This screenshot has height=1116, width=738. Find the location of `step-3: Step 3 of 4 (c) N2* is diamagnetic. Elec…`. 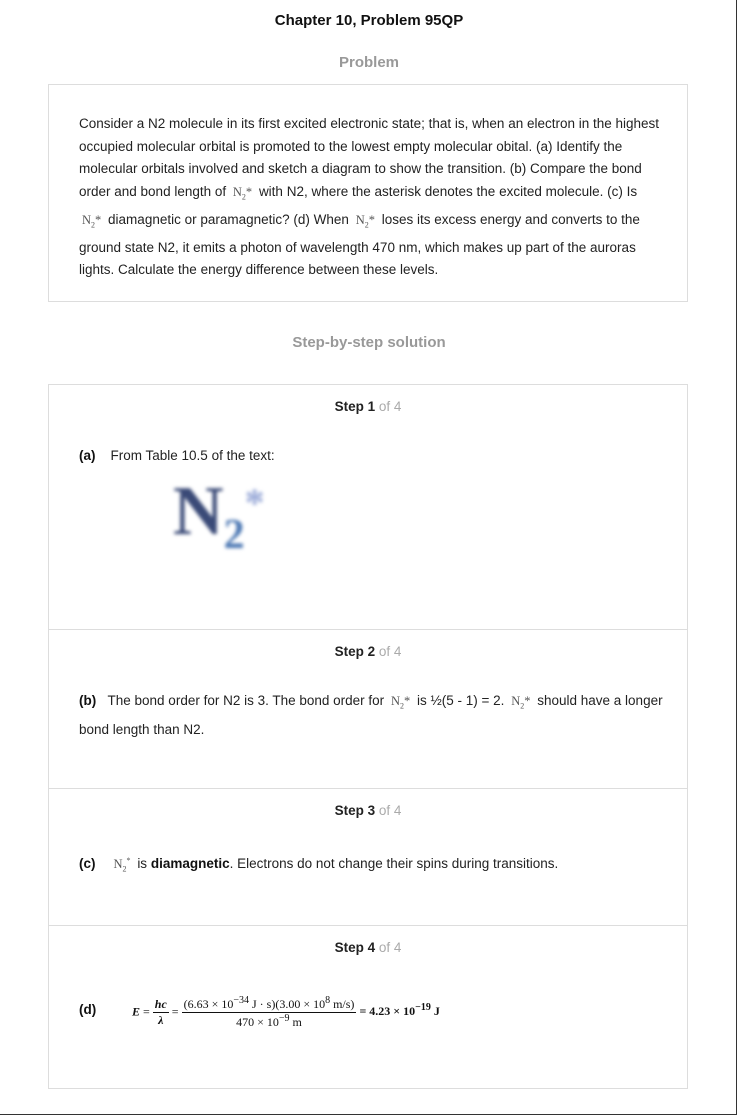

step-3: Step 3 of 4 (c) N2* is diamagnetic. Elec… is located at coordinates (368, 857).